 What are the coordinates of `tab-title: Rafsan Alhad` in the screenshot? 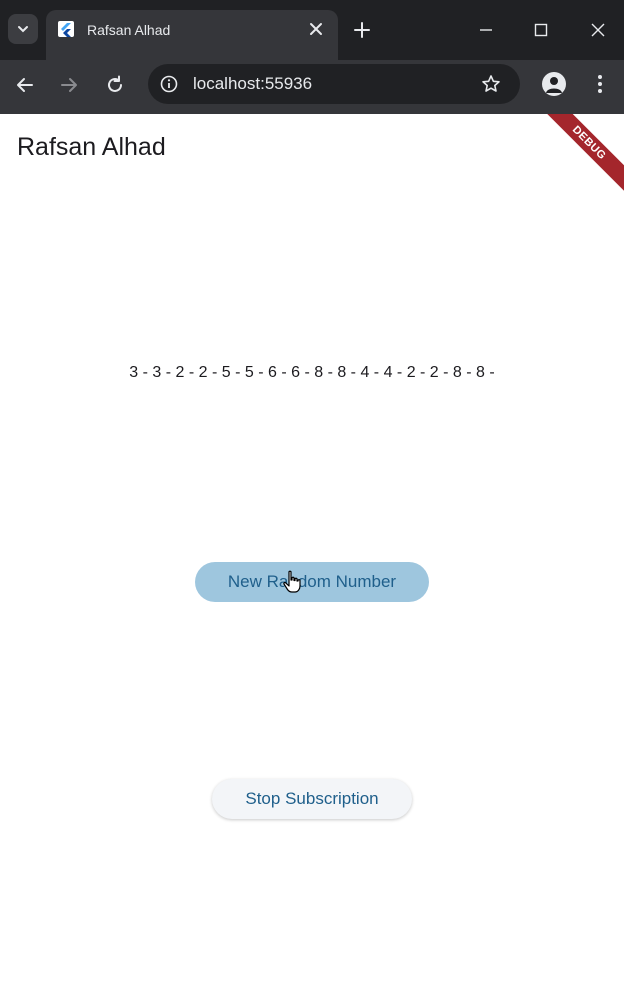 It's located at (129, 30).